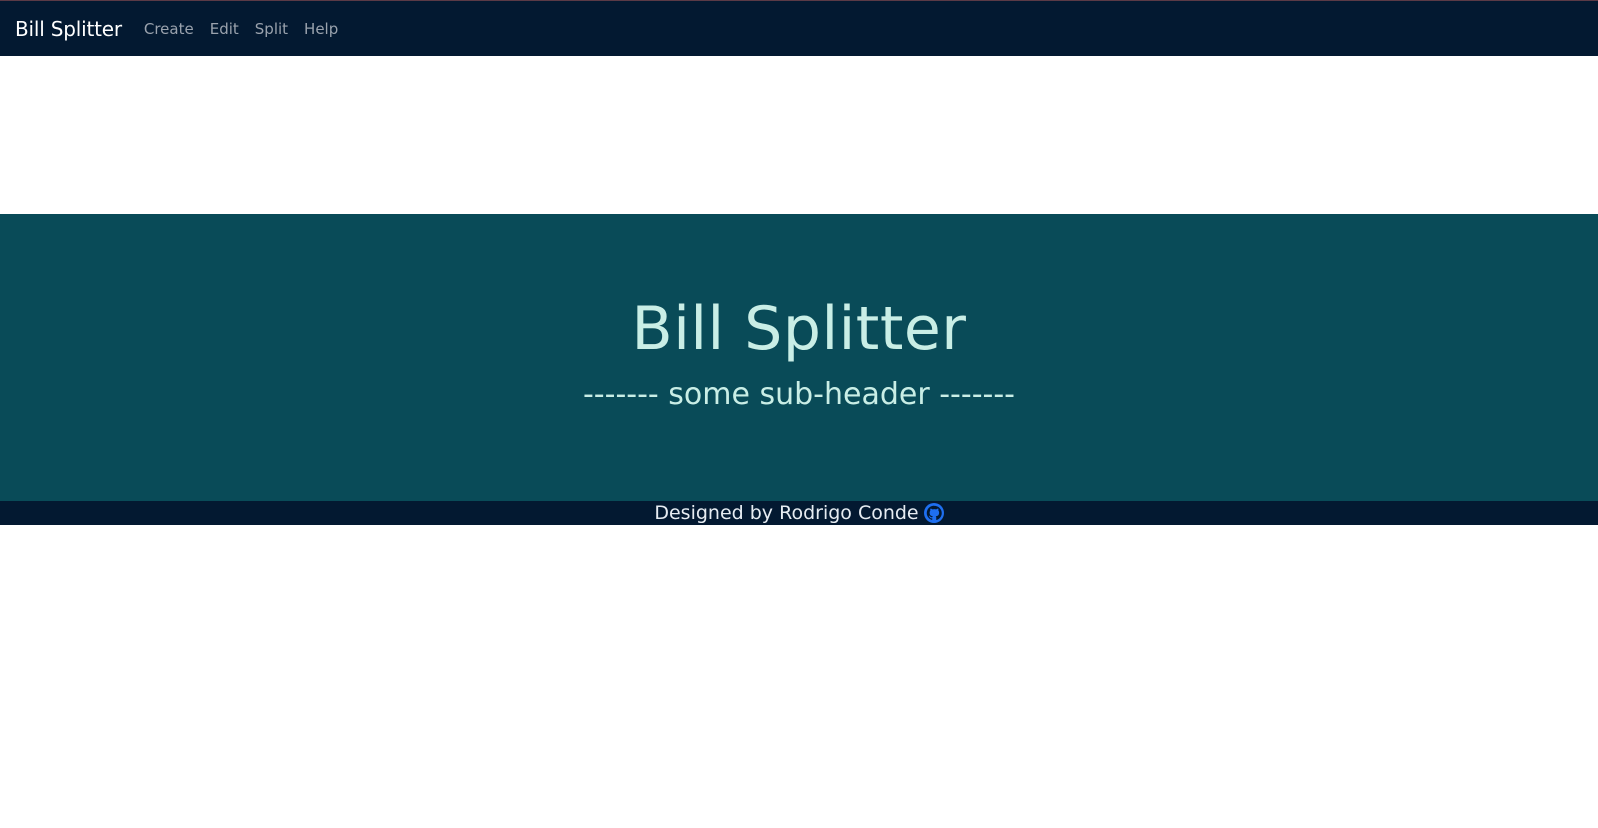  I want to click on nav-link-help: Help, so click(321, 29).